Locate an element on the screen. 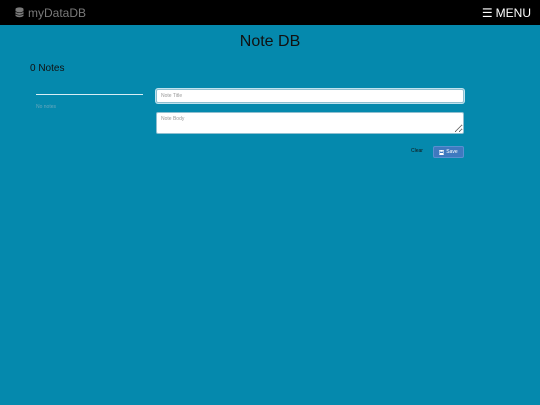  hamburger-icon: ☰ is located at coordinates (487, 13).